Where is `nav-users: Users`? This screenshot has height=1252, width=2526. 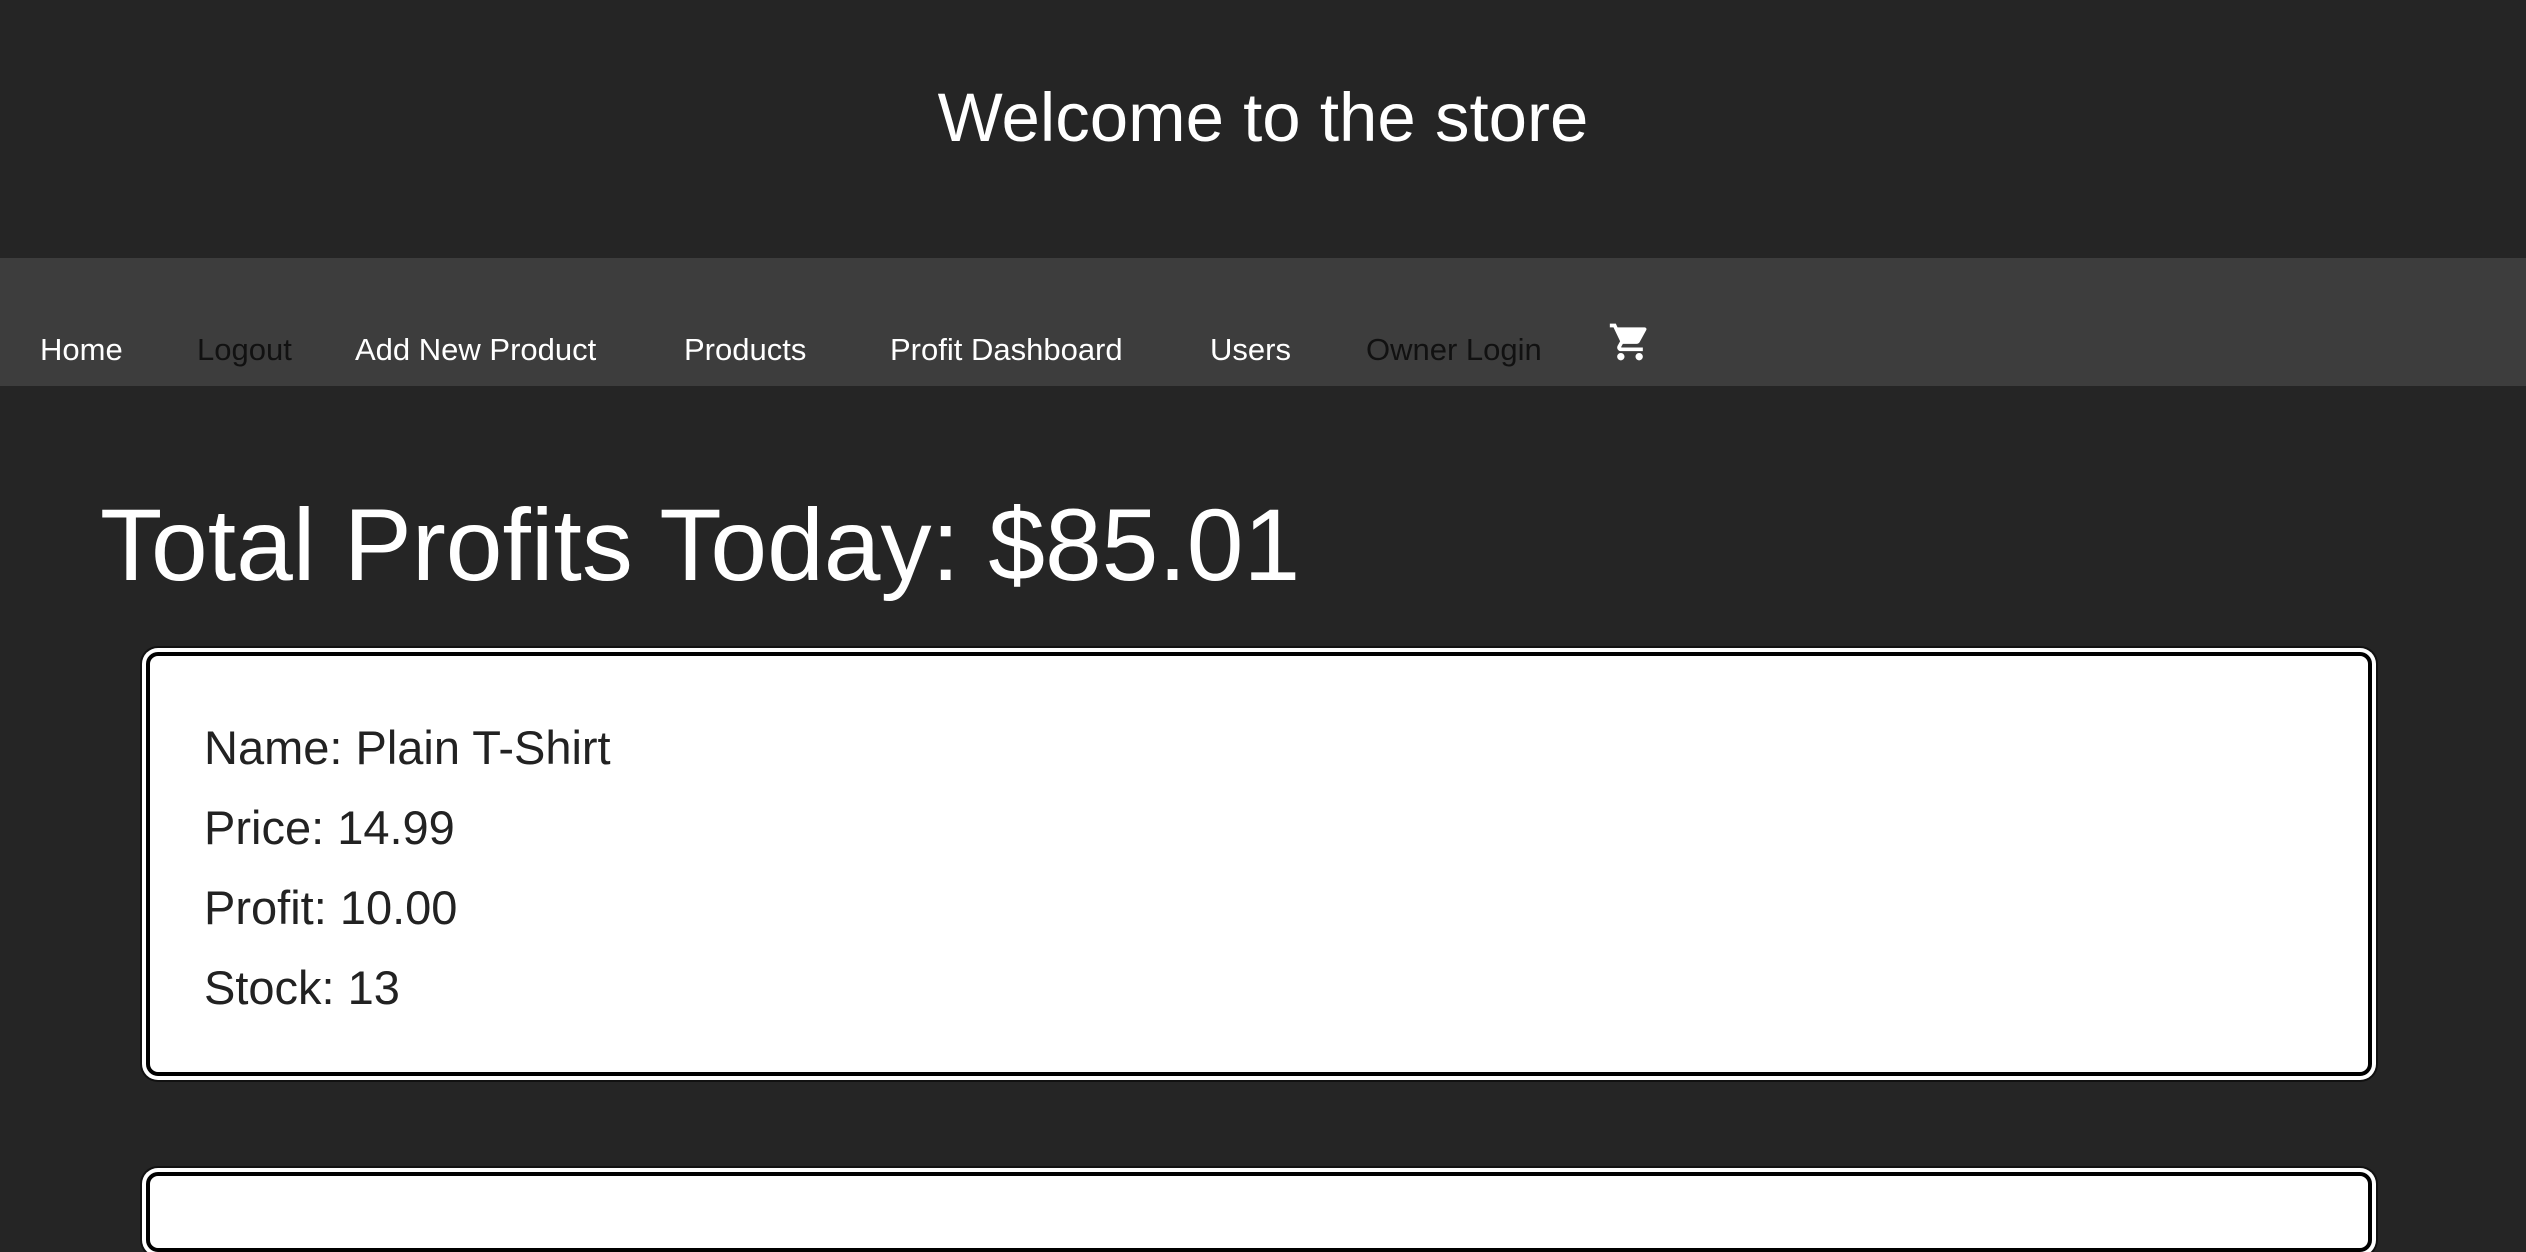 nav-users: Users is located at coordinates (1250, 350).